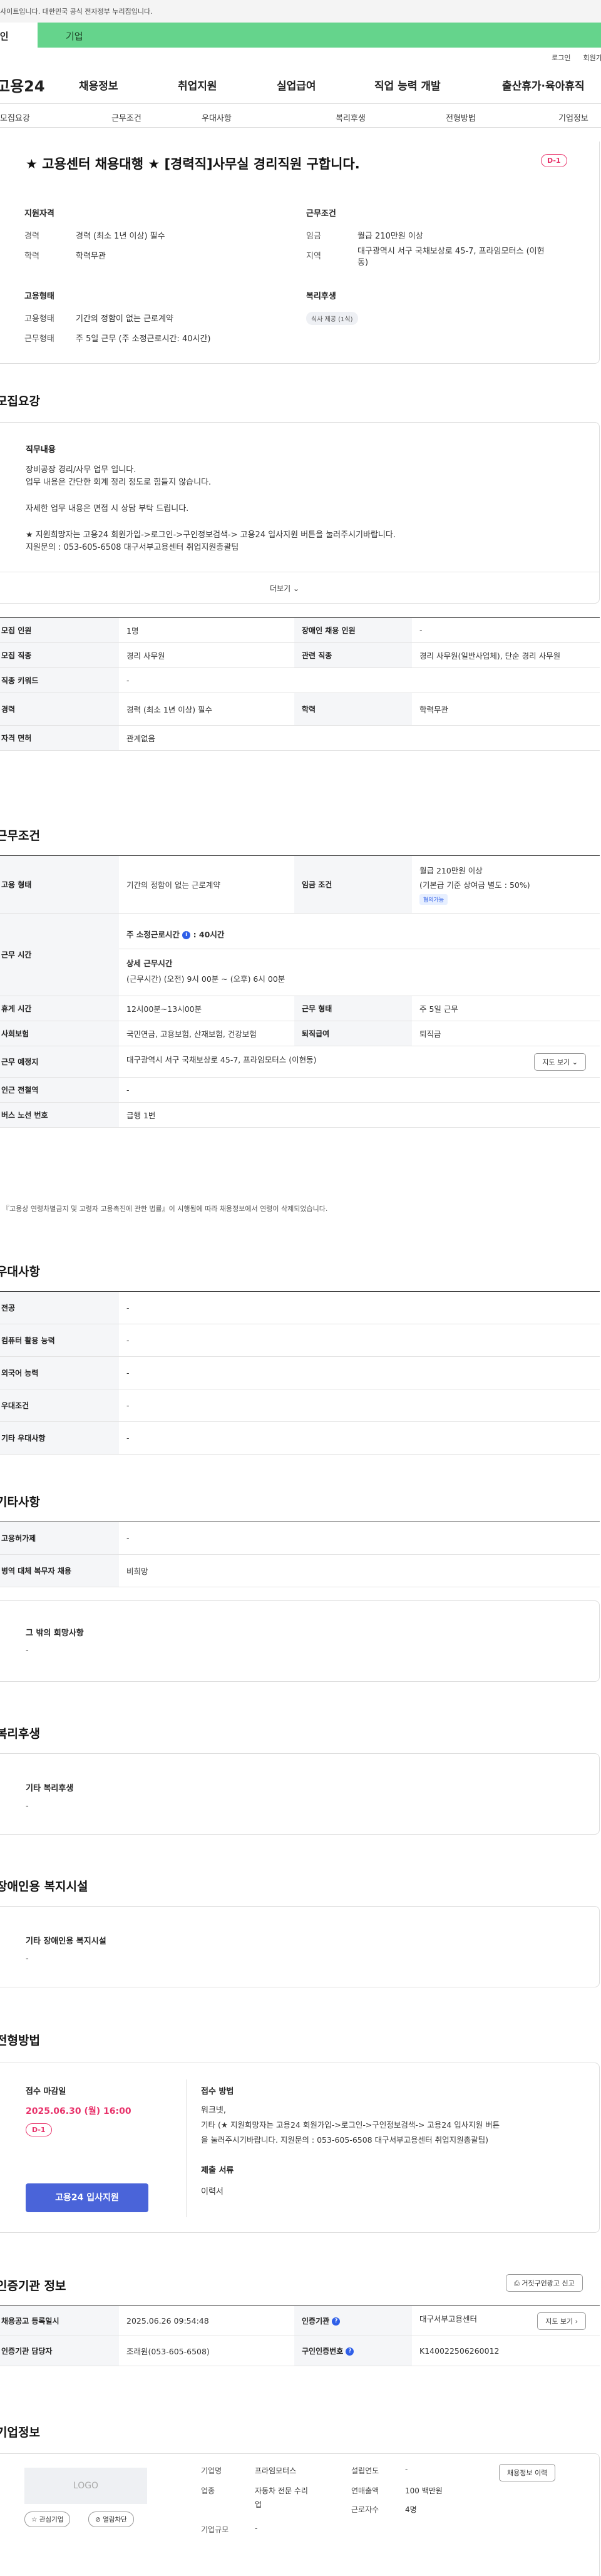 The image size is (601, 2576). Describe the element at coordinates (218, 2092) in the screenshot. I see `method-label: 접수 방법` at that location.